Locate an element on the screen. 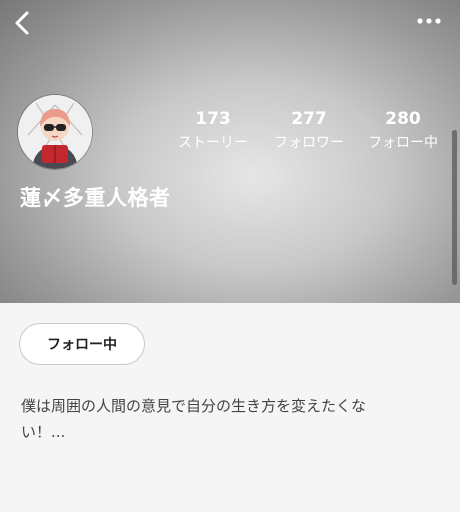 This screenshot has width=460, height=512. back-button is located at coordinates (22, 23).